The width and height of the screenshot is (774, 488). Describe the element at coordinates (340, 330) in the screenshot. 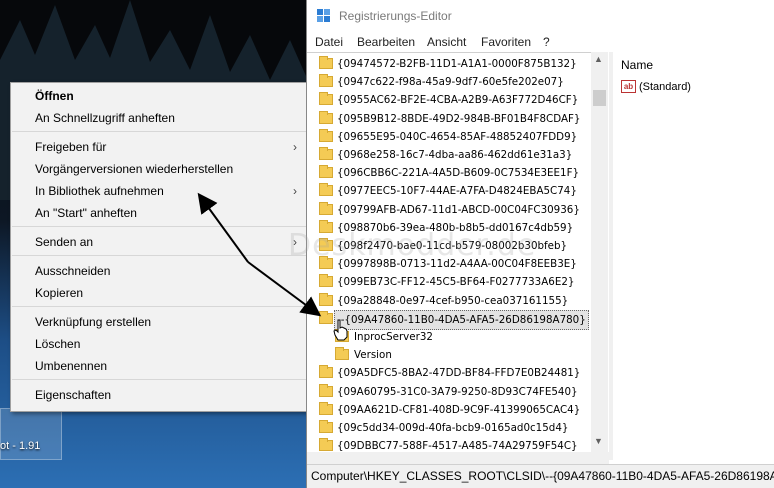

I see `hand-cursor-icon` at that location.